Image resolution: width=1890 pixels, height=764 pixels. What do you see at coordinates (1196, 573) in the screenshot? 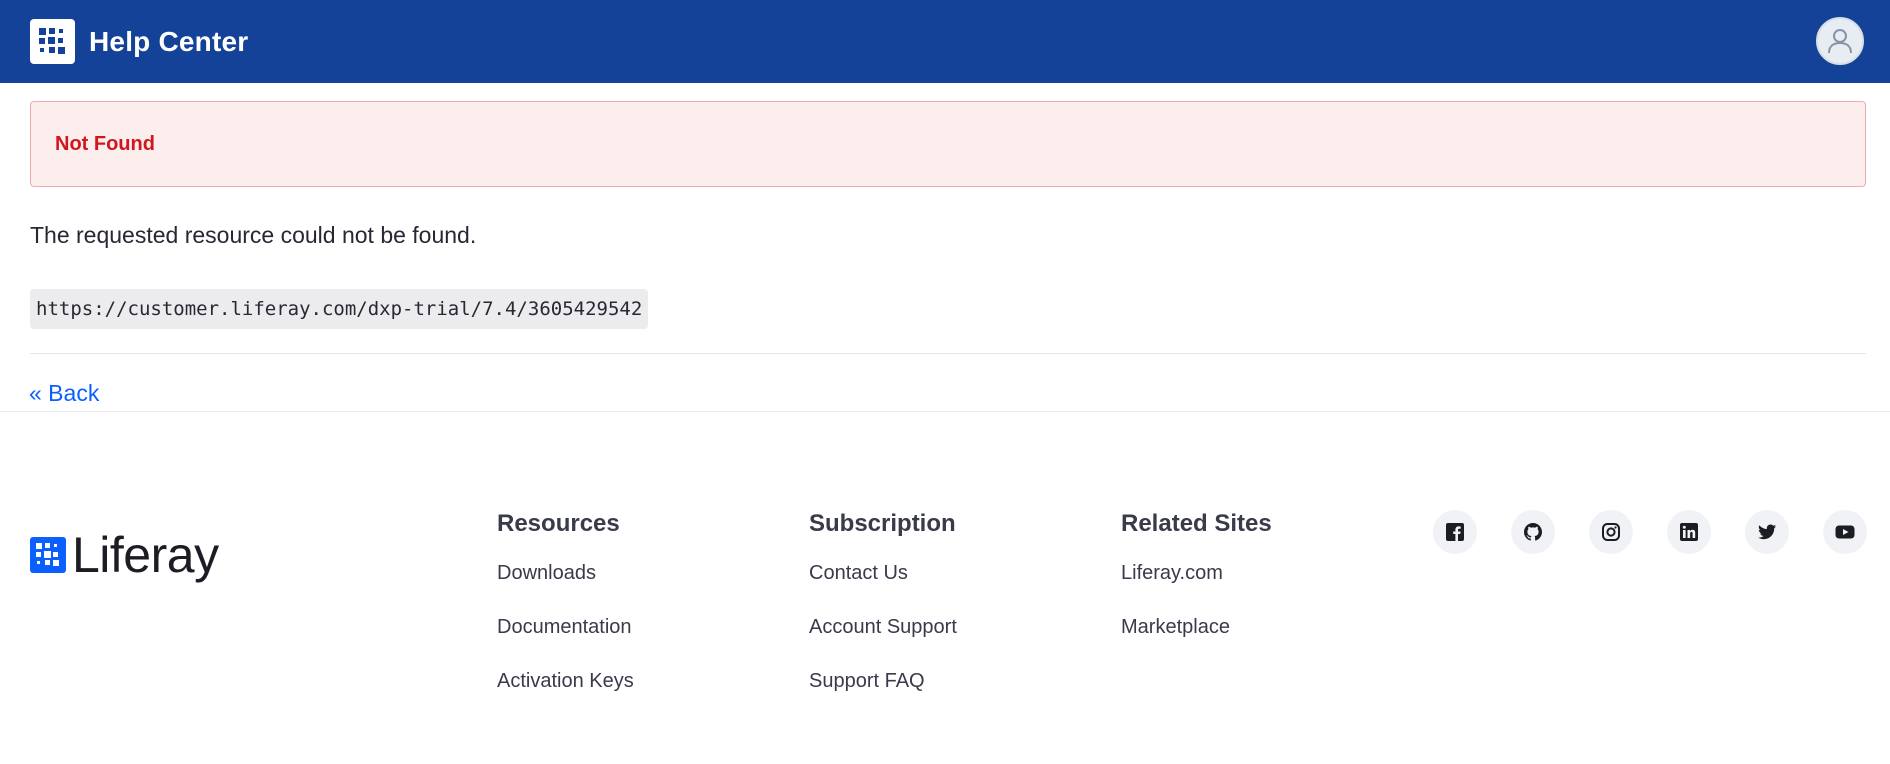
I see `footer-link-liferay-com: Liferay.com` at bounding box center [1196, 573].